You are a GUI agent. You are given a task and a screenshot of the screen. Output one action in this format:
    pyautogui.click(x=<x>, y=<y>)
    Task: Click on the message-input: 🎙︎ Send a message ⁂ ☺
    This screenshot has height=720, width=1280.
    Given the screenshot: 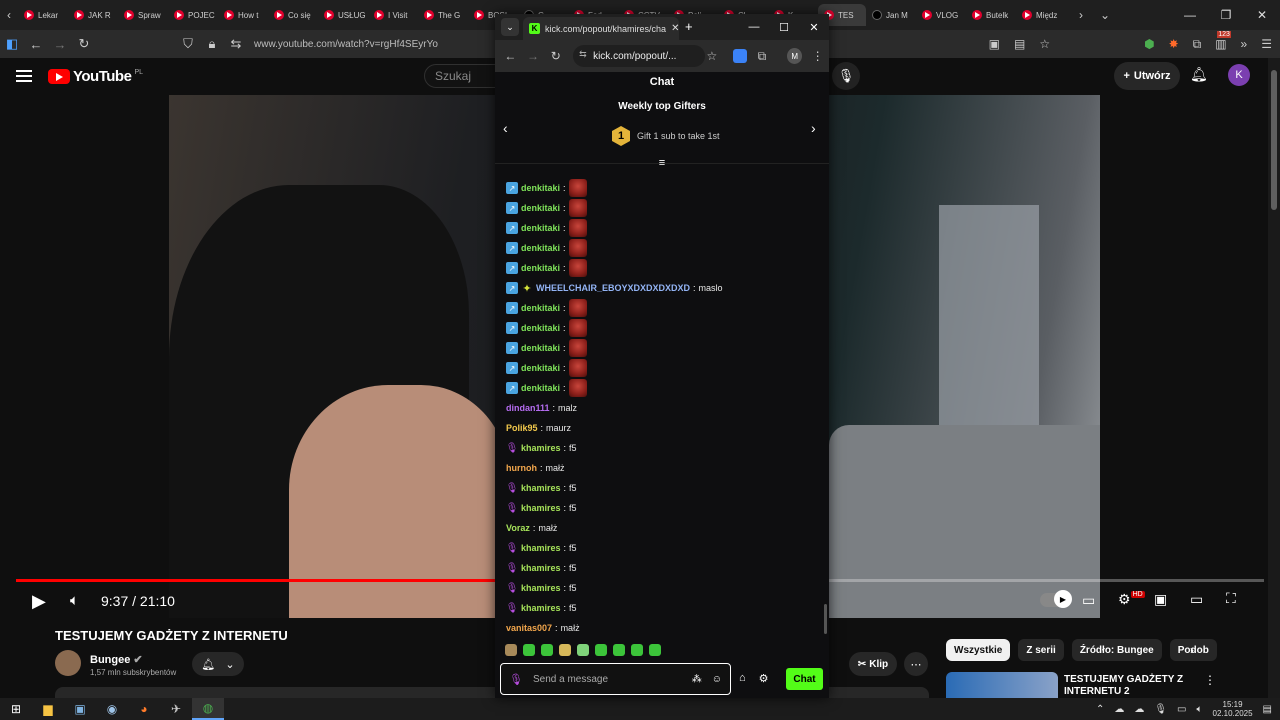 What is the action you would take?
    pyautogui.click(x=615, y=679)
    